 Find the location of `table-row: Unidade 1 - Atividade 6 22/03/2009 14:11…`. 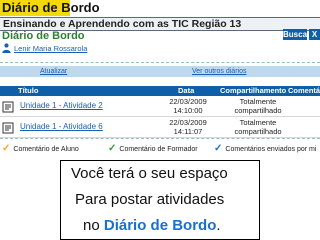

table-row: Unidade 1 - Atividade 6 22/03/2009 14:11… is located at coordinates (160, 127).